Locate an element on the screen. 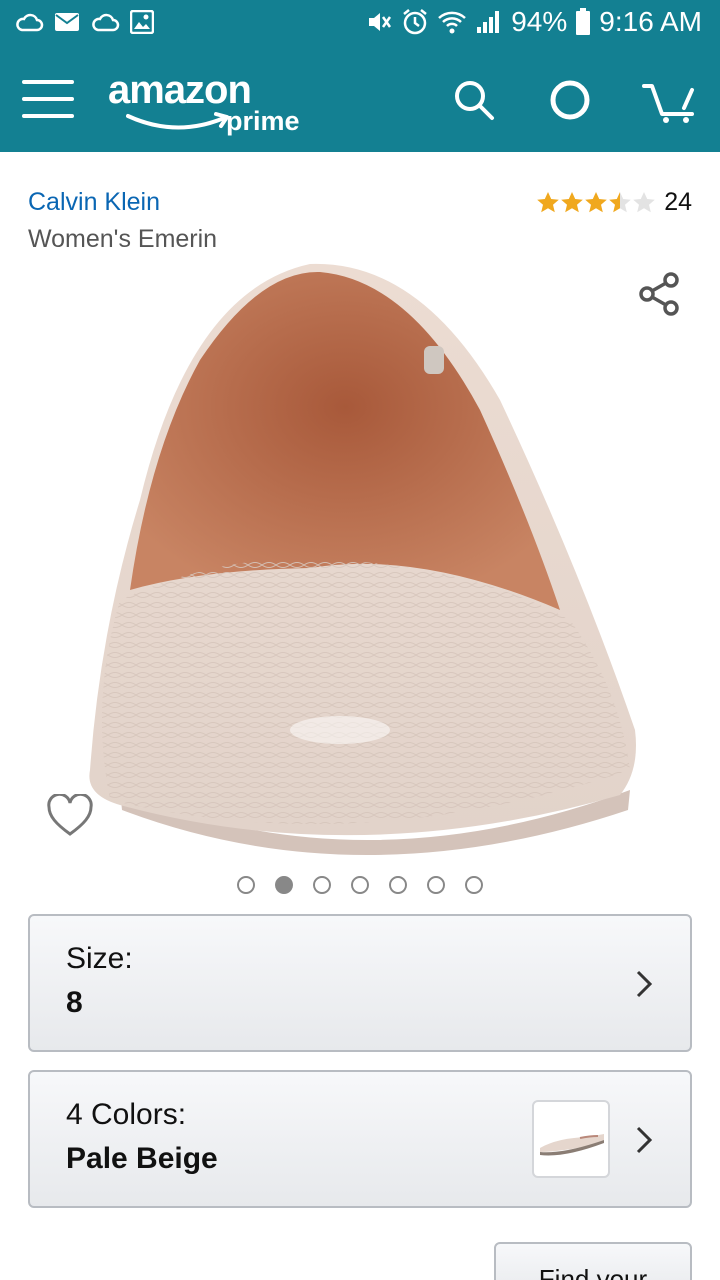  system-icons: 94% 9:16 AM is located at coordinates (533, 22).